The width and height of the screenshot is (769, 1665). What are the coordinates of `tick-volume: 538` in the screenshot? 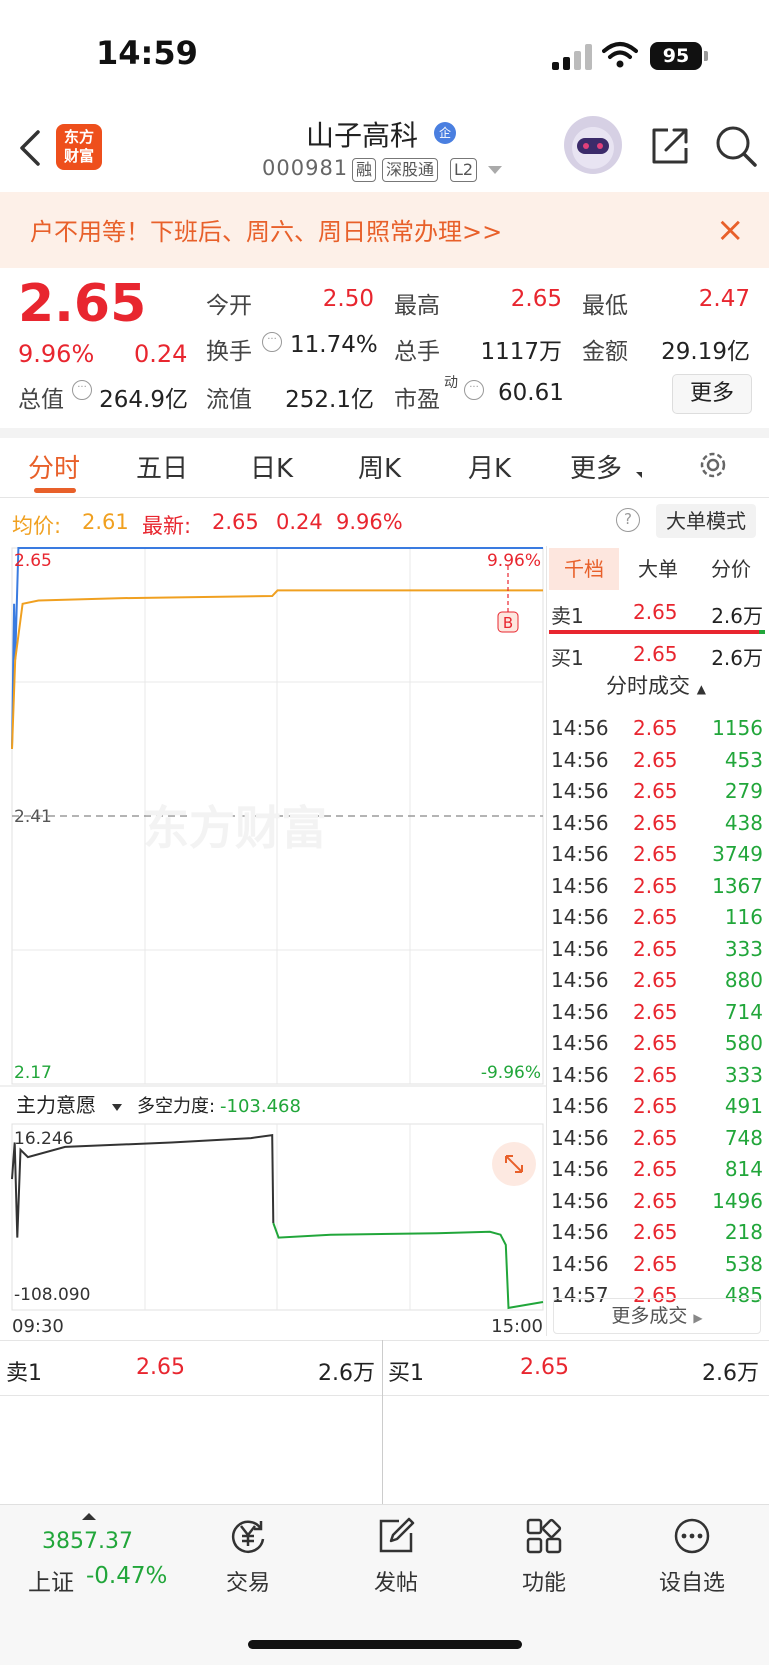 It's located at (743, 1263).